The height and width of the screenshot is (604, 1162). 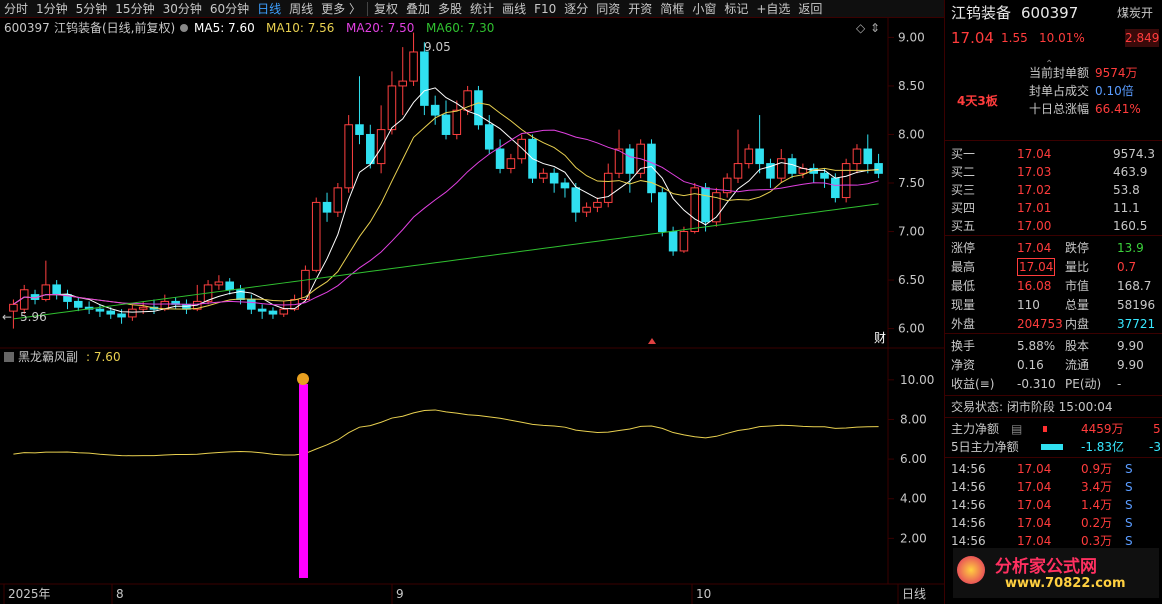 I want to click on indicator-toggle-icon, so click(x=9, y=357).